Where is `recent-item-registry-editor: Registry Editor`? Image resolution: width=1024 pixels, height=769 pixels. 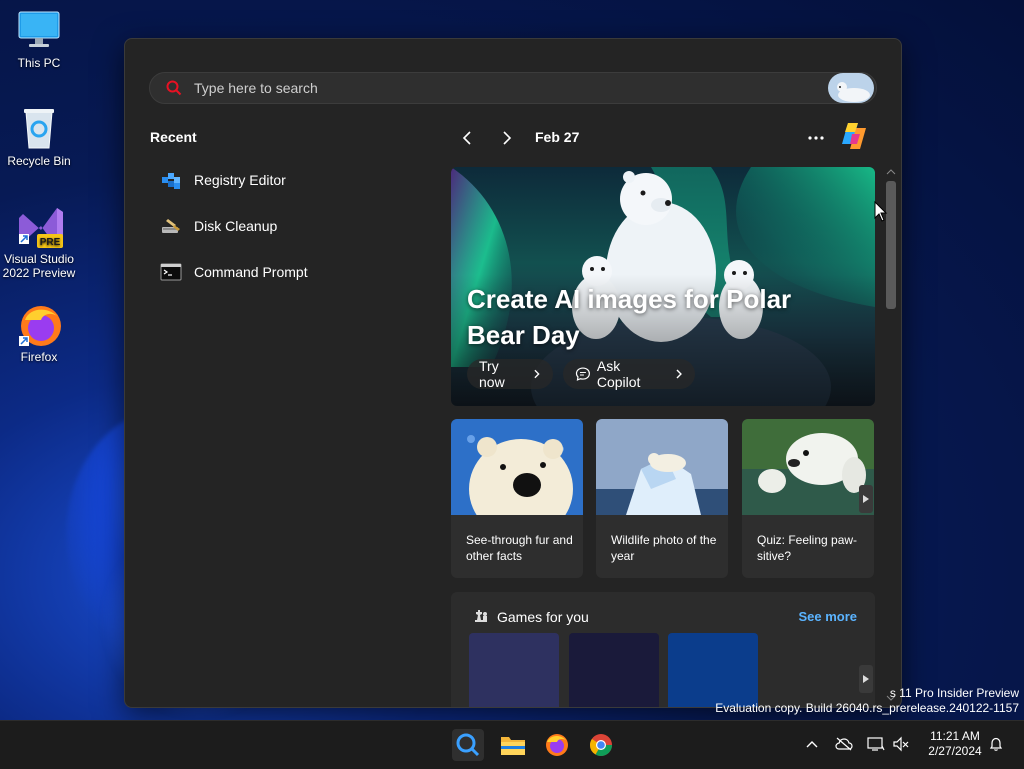
recent-item-registry-editor: Registry Editor is located at coordinates (223, 180).